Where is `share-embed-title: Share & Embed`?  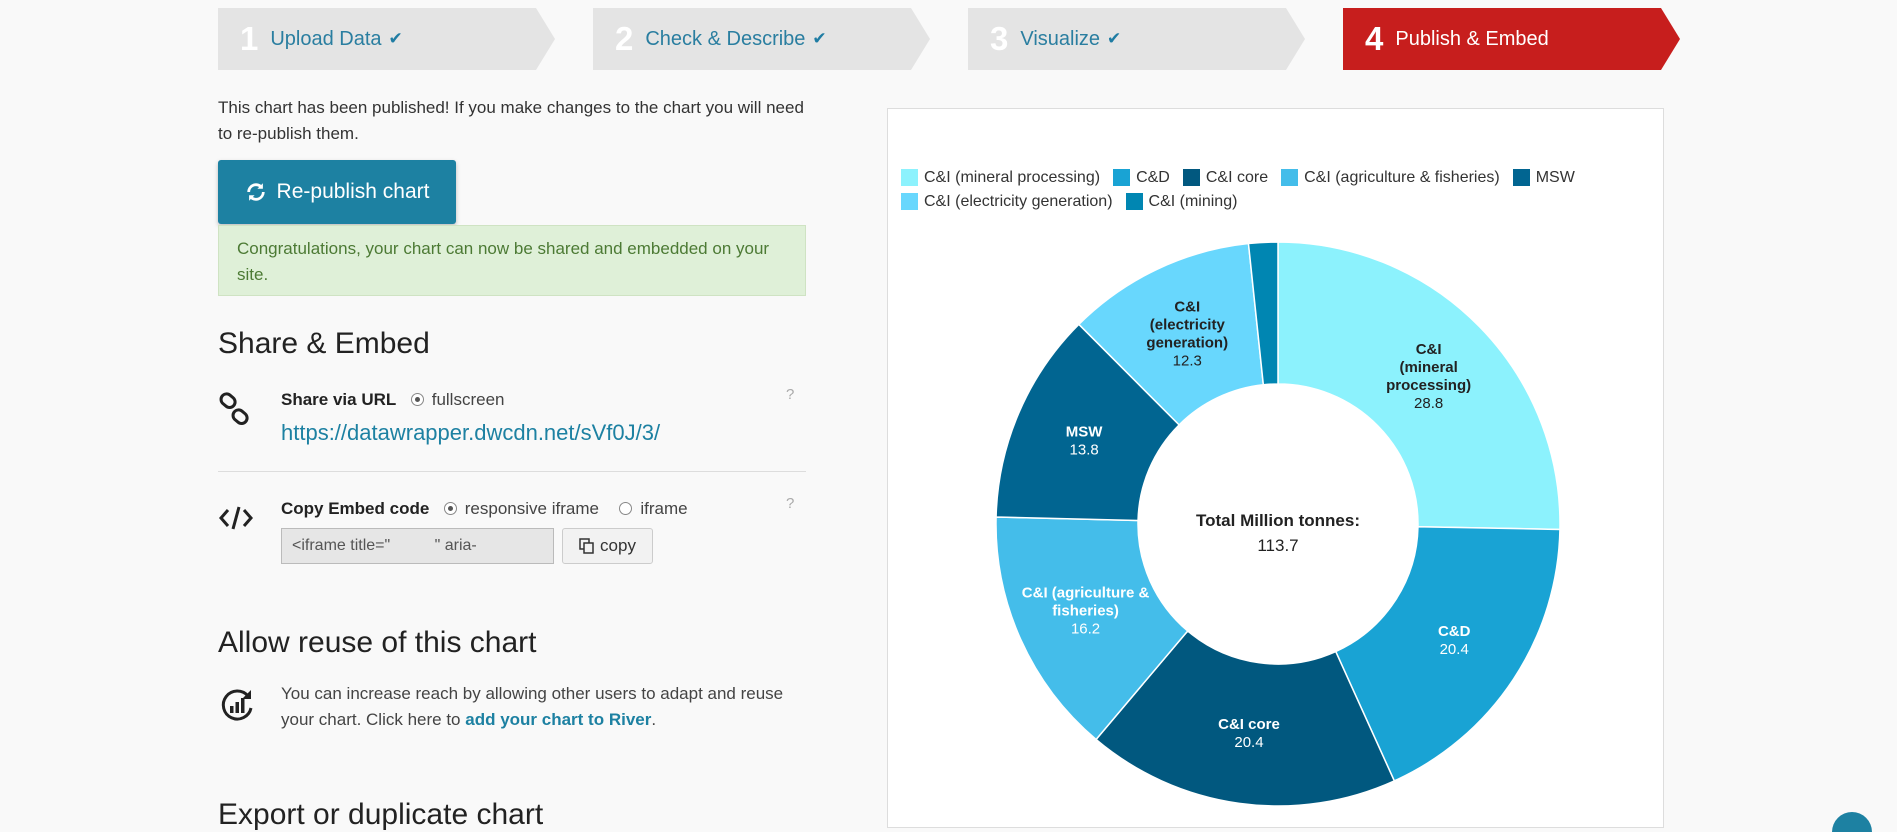 share-embed-title: Share & Embed is located at coordinates (324, 343).